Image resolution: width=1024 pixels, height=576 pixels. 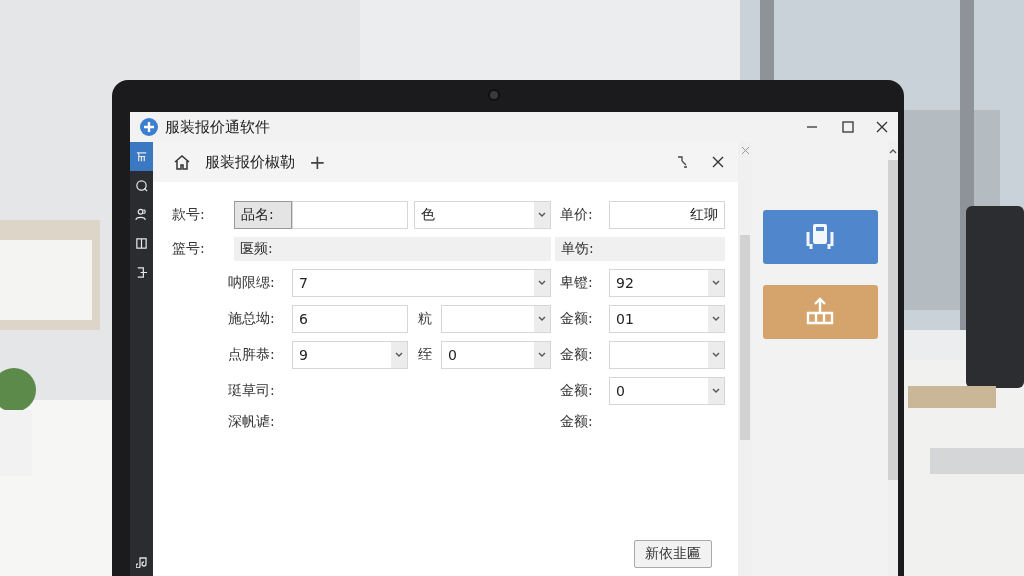 What do you see at coordinates (141, 561) in the screenshot?
I see `note-icon` at bounding box center [141, 561].